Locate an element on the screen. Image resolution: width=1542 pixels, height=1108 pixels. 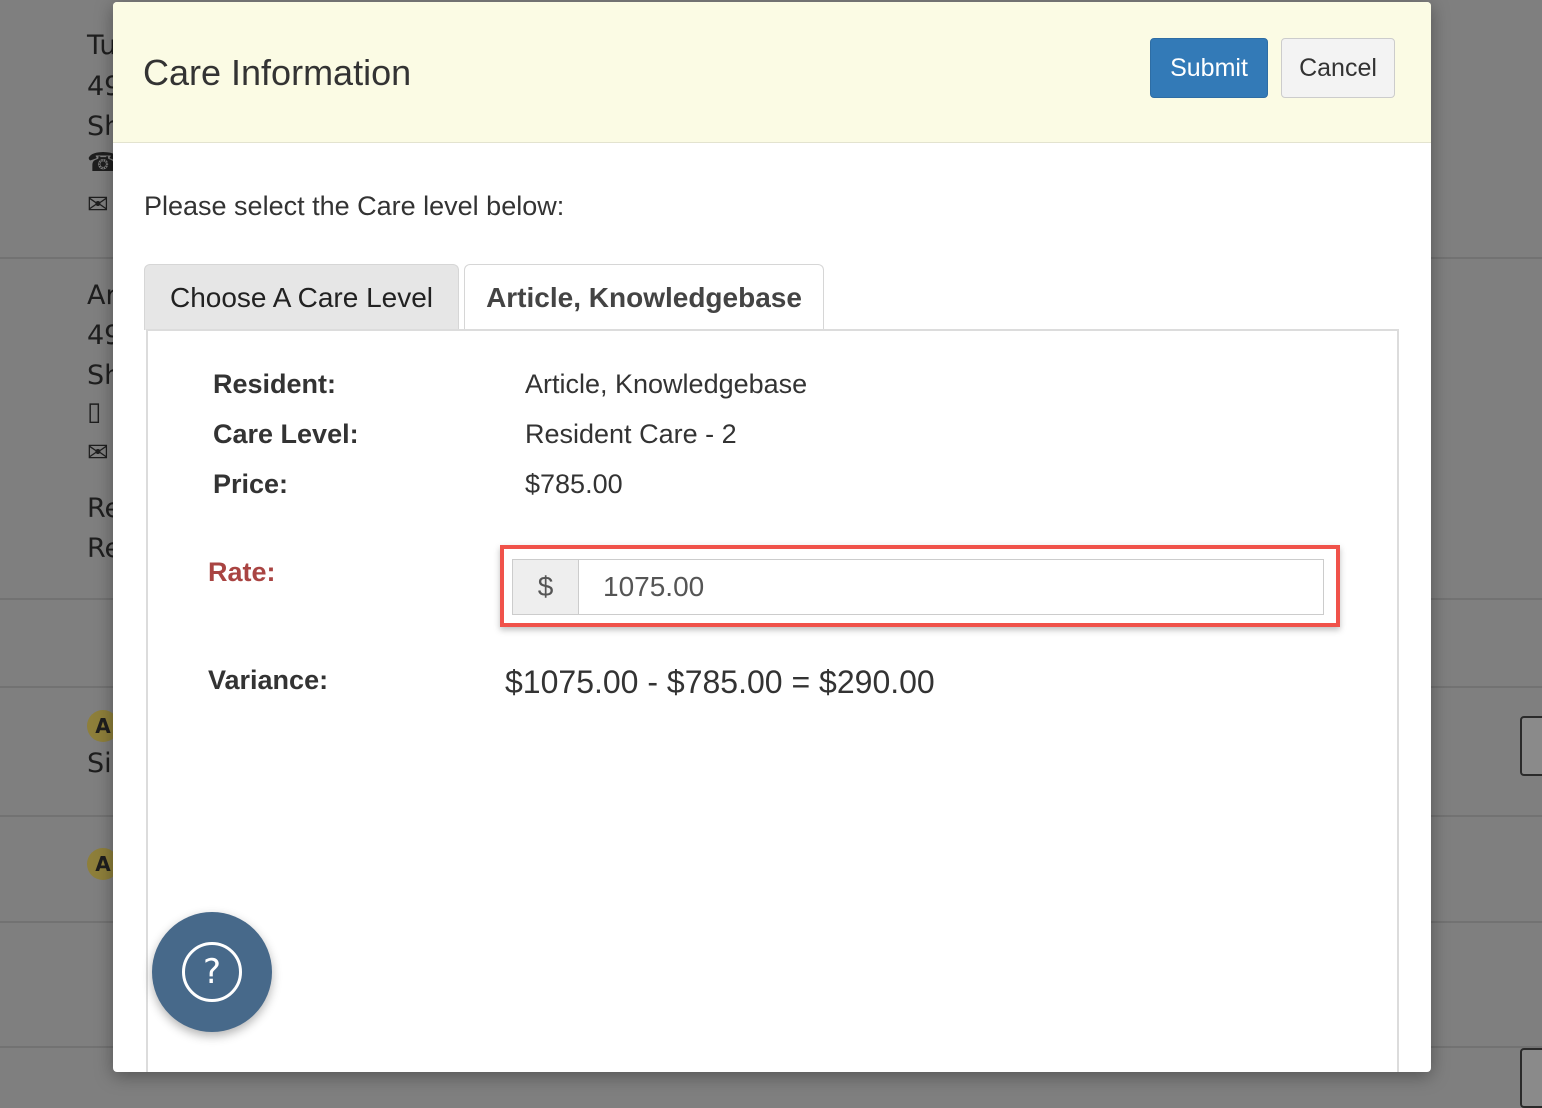
rate-input-highlight: $ is located at coordinates (920, 586).